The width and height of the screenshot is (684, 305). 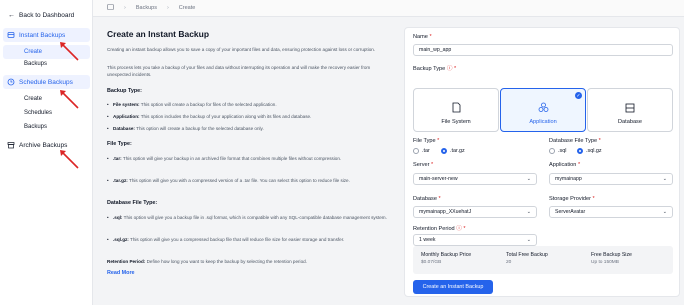 I want to click on storage-provider-select: ServerAvatar ⌄, so click(x=611, y=212).